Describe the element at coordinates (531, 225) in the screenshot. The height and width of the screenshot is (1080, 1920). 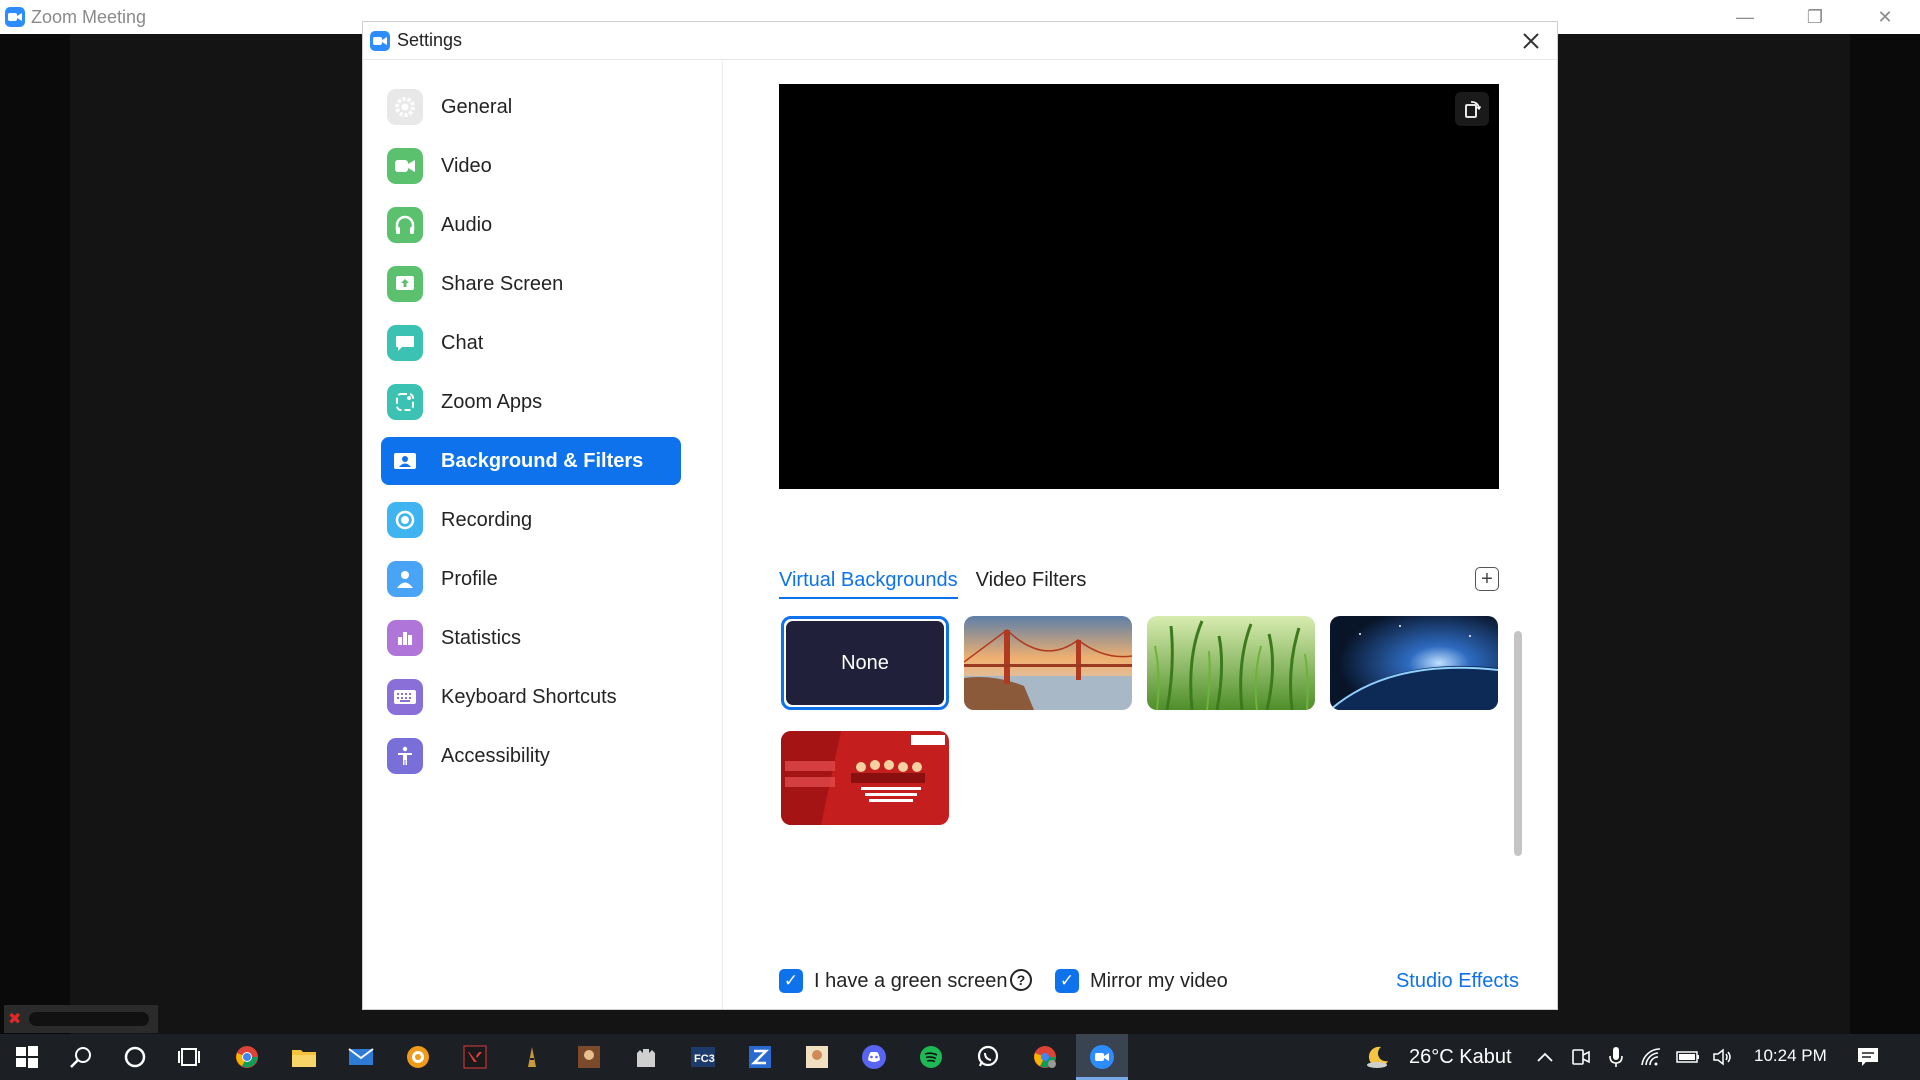
I see `sidebar-item-audio: Audio` at that location.